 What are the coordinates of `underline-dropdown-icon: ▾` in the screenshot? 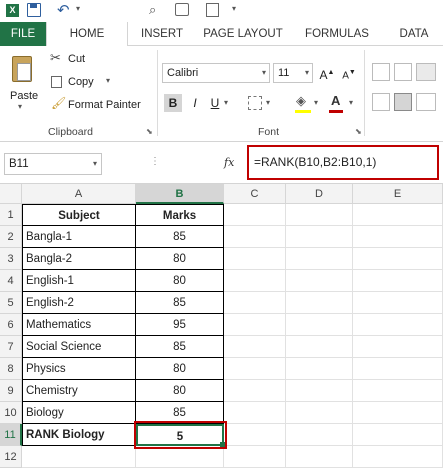 It's located at (226, 102).